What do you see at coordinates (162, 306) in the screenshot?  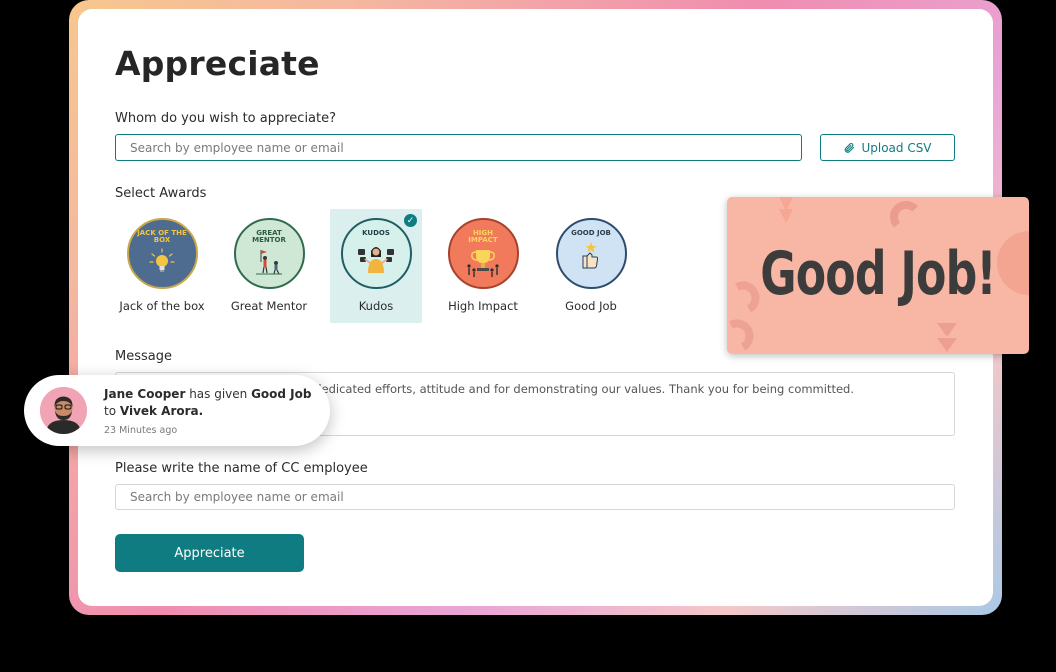 I see `award-name: Jack of the box` at bounding box center [162, 306].